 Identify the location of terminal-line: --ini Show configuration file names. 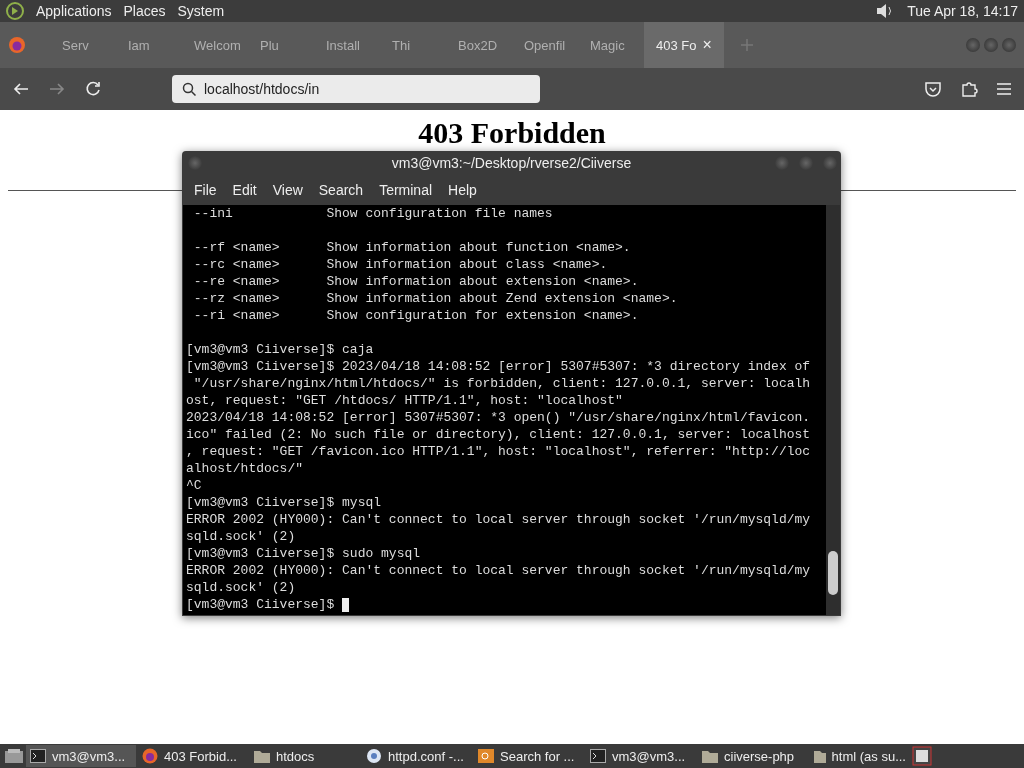
(372, 213).